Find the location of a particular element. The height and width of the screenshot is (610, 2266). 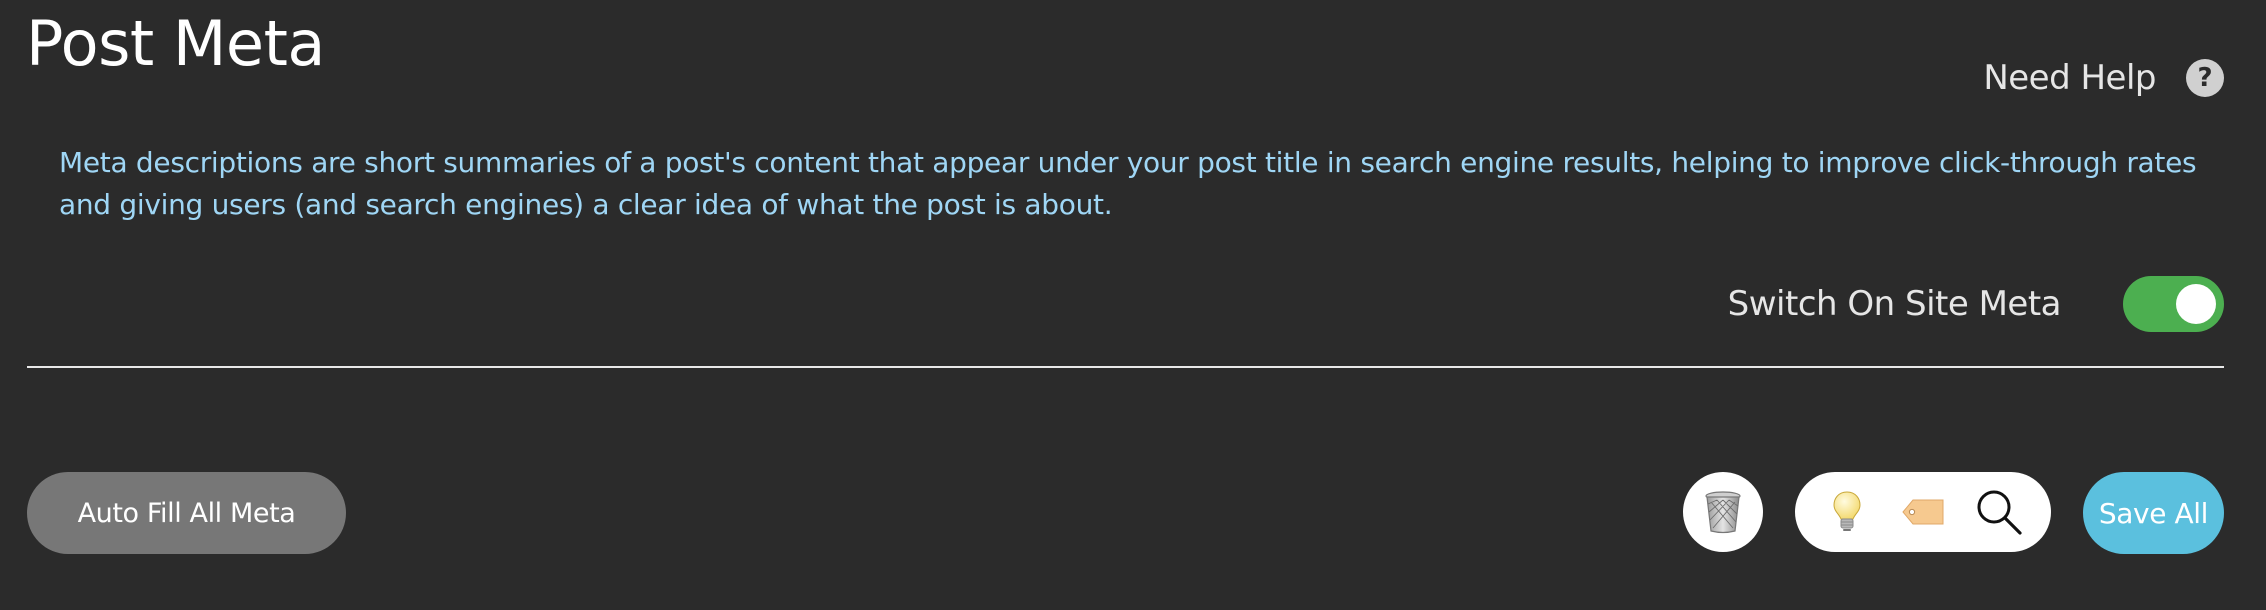

tag-button is located at coordinates (1923, 512).